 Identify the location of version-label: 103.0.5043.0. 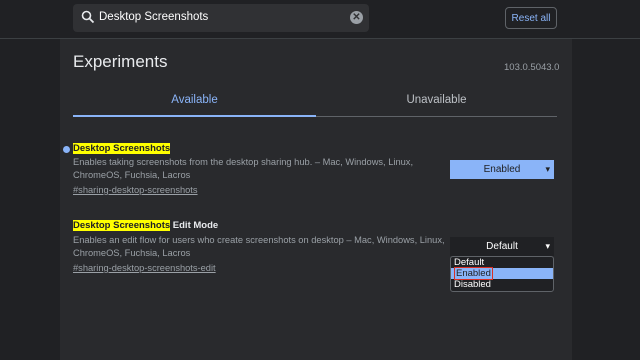
(532, 67).